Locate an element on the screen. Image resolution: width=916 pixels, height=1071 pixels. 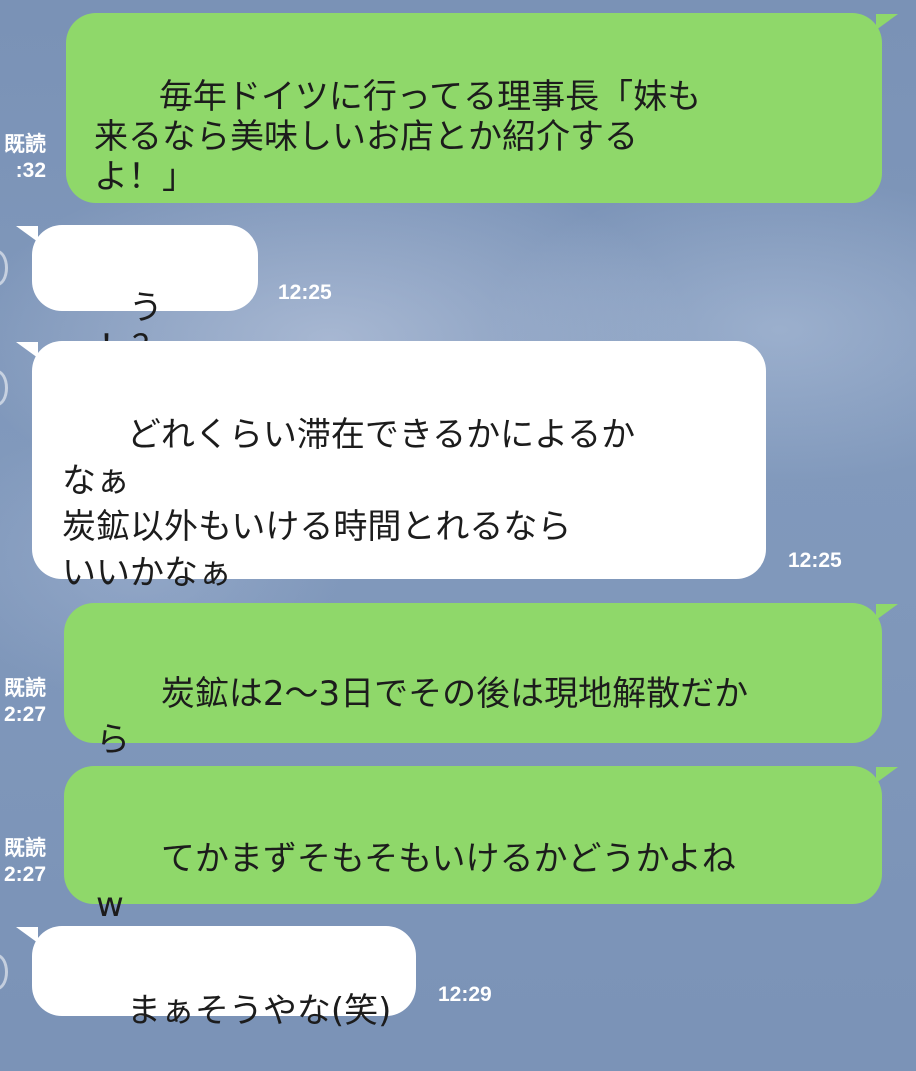
message-bubble: 炭鉱は2〜3日でその後は現地解散だか ら is located at coordinates (473, 681).